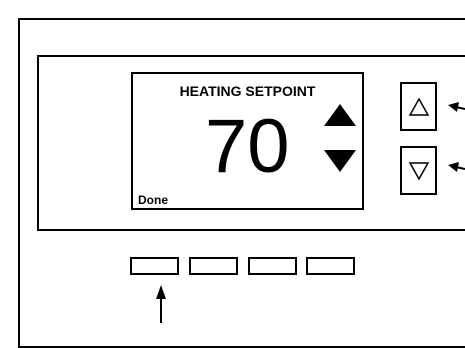 This screenshot has width=465, height=348. What do you see at coordinates (456, 167) in the screenshot?
I see `down-button-pointer` at bounding box center [456, 167].